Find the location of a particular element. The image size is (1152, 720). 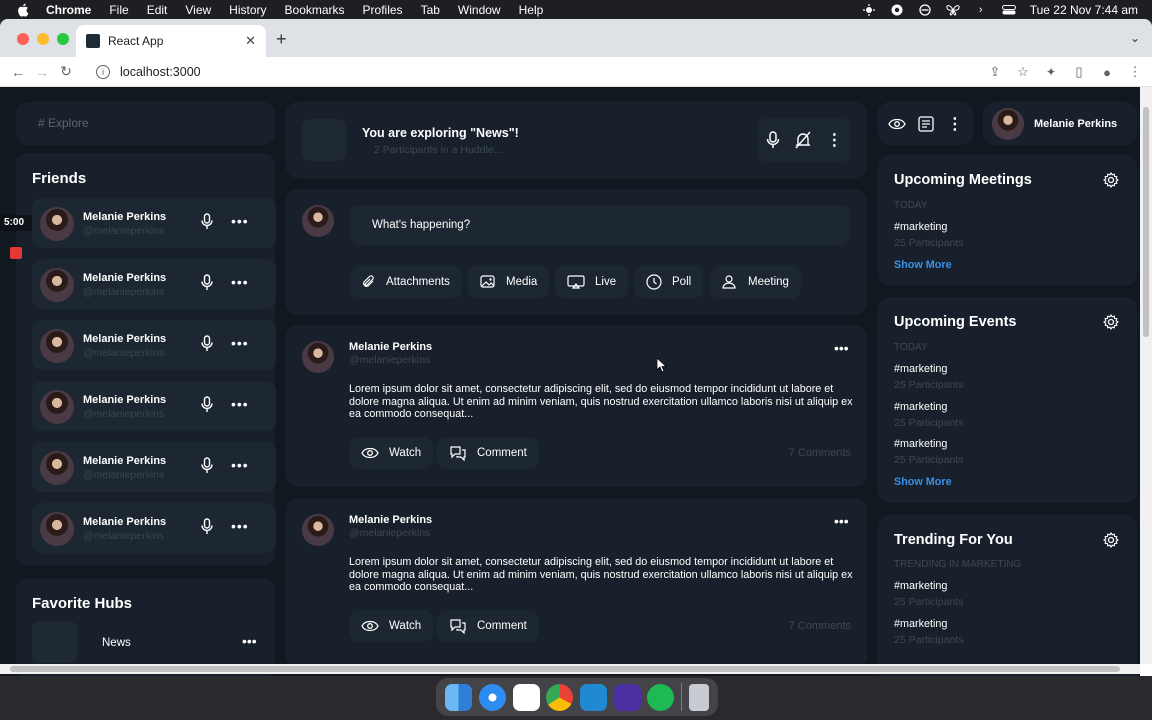

close-window-button is located at coordinates (23, 39).